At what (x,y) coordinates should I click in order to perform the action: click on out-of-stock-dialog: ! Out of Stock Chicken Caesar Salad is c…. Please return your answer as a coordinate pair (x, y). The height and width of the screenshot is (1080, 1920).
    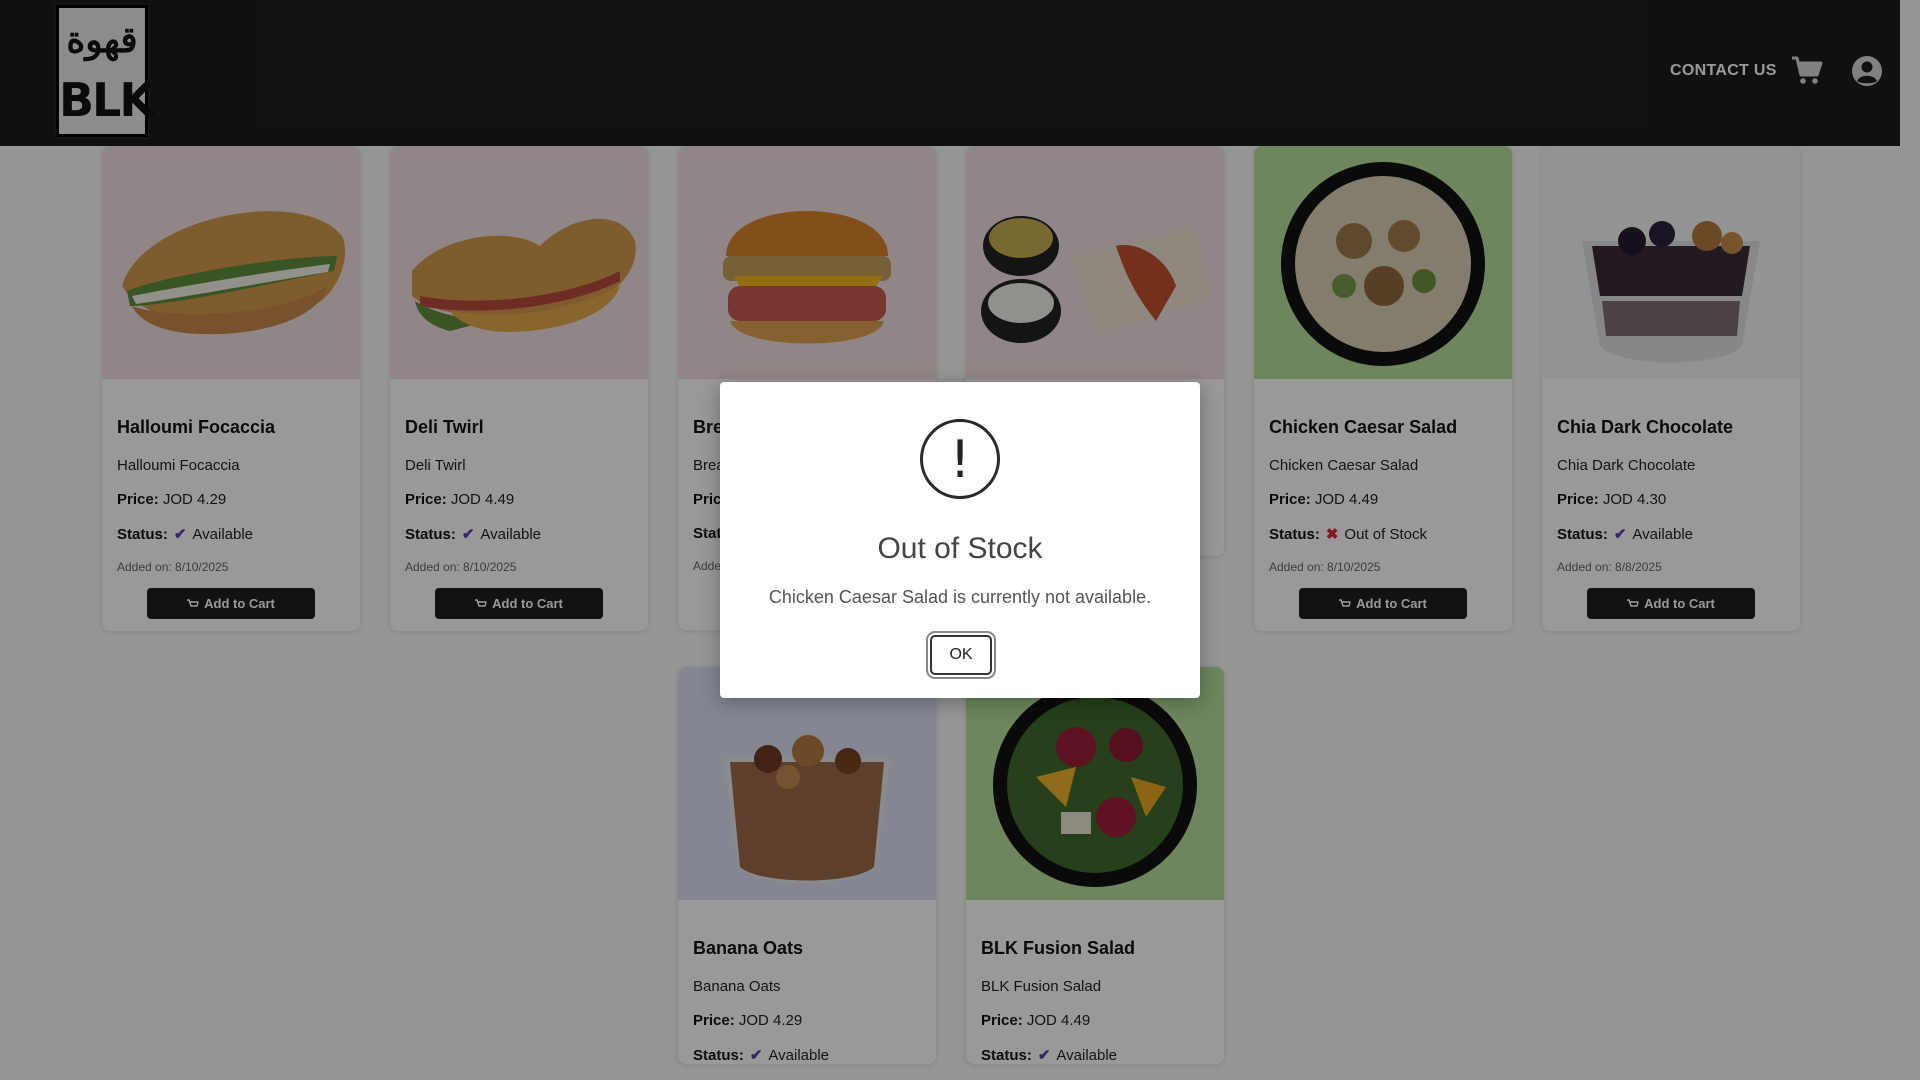
    Looking at the image, I should click on (960, 540).